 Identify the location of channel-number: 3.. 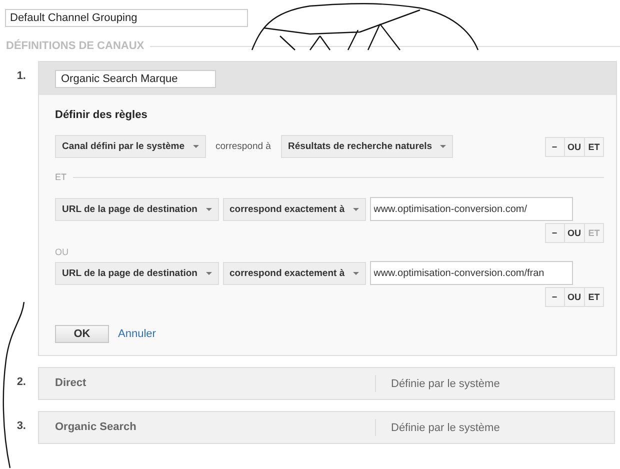
(21, 425).